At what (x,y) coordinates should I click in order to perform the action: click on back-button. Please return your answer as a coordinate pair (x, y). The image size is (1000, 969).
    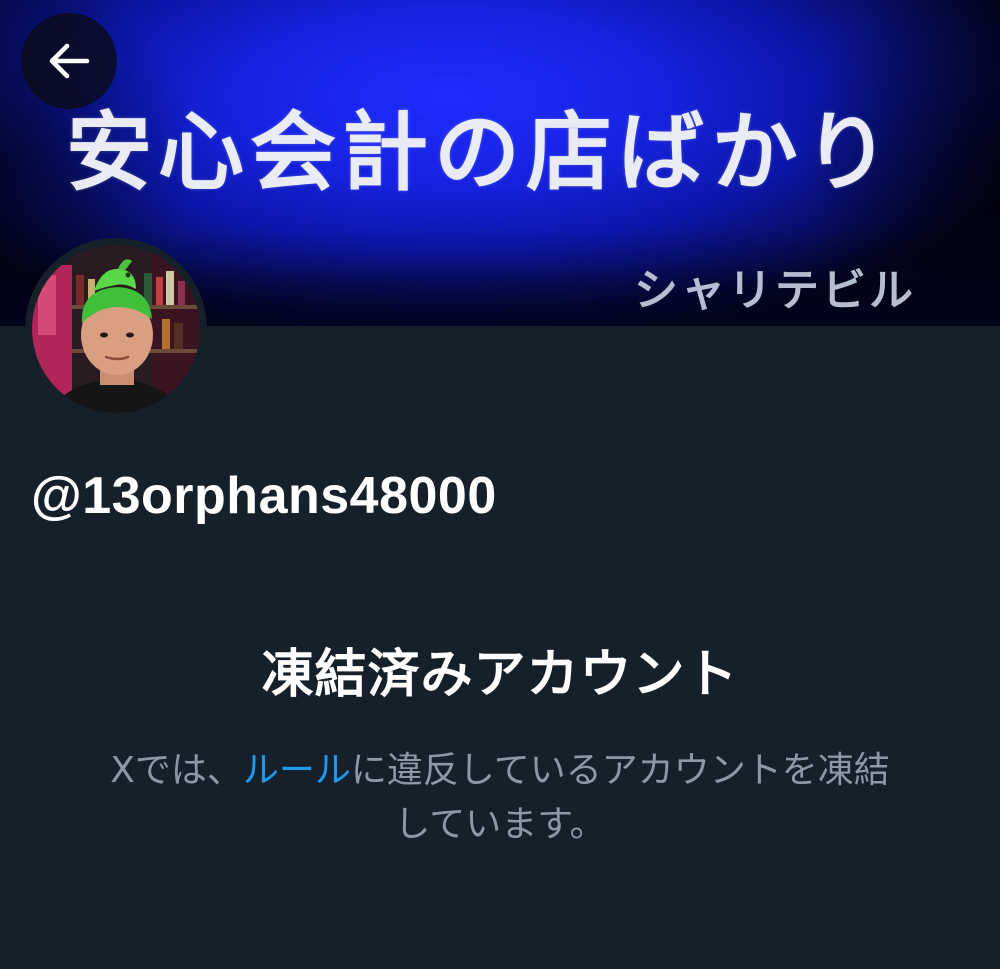
    Looking at the image, I should click on (69, 61).